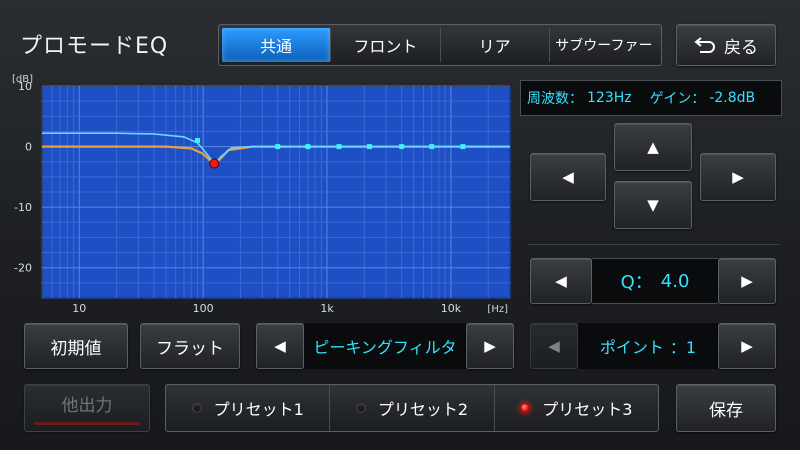 The image size is (800, 450). I want to click on nav-down-button: ▼, so click(653, 205).